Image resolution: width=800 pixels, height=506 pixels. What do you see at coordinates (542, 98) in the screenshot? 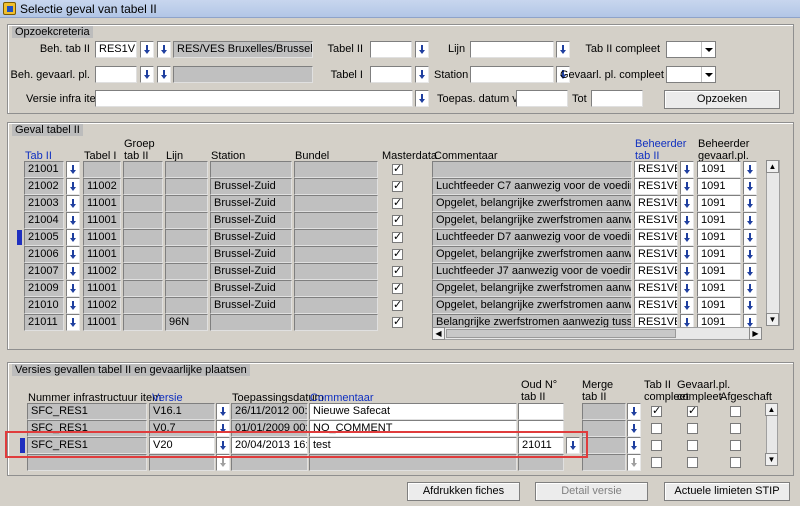
I see `toepas-from-field` at bounding box center [542, 98].